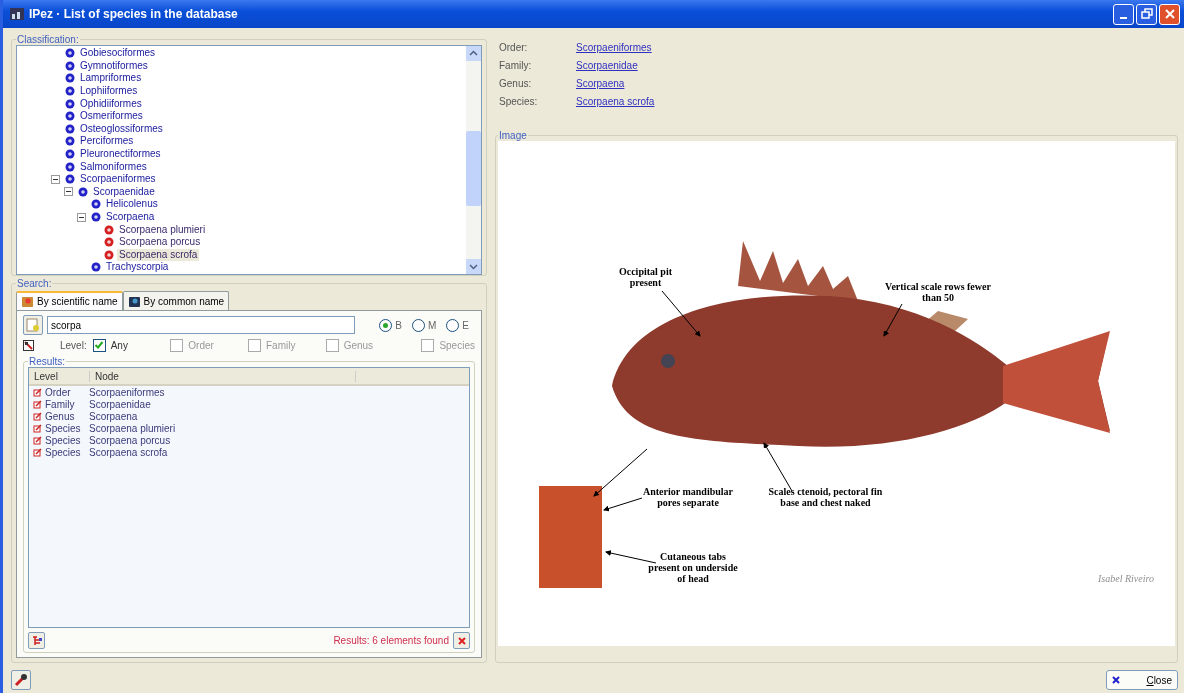 The height and width of the screenshot is (693, 1184). What do you see at coordinates (473, 160) in the screenshot?
I see `scrollbar` at bounding box center [473, 160].